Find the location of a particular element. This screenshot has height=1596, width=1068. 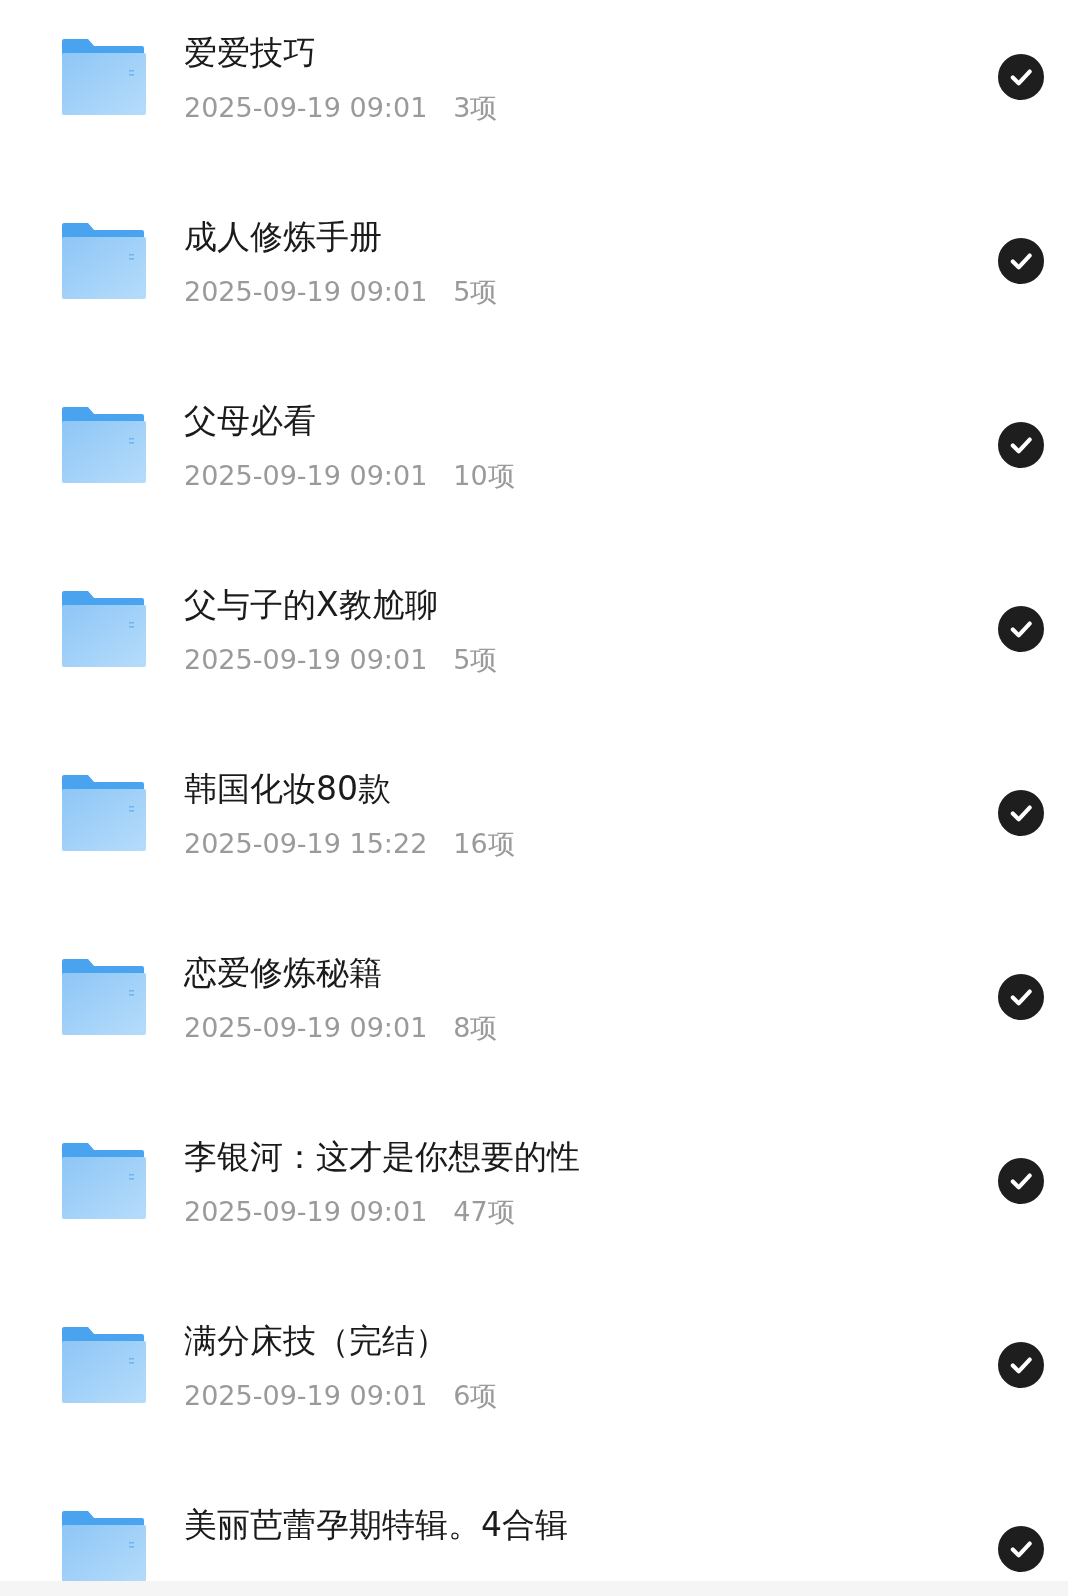

folder-name: 成人修炼手册 is located at coordinates (283, 237).